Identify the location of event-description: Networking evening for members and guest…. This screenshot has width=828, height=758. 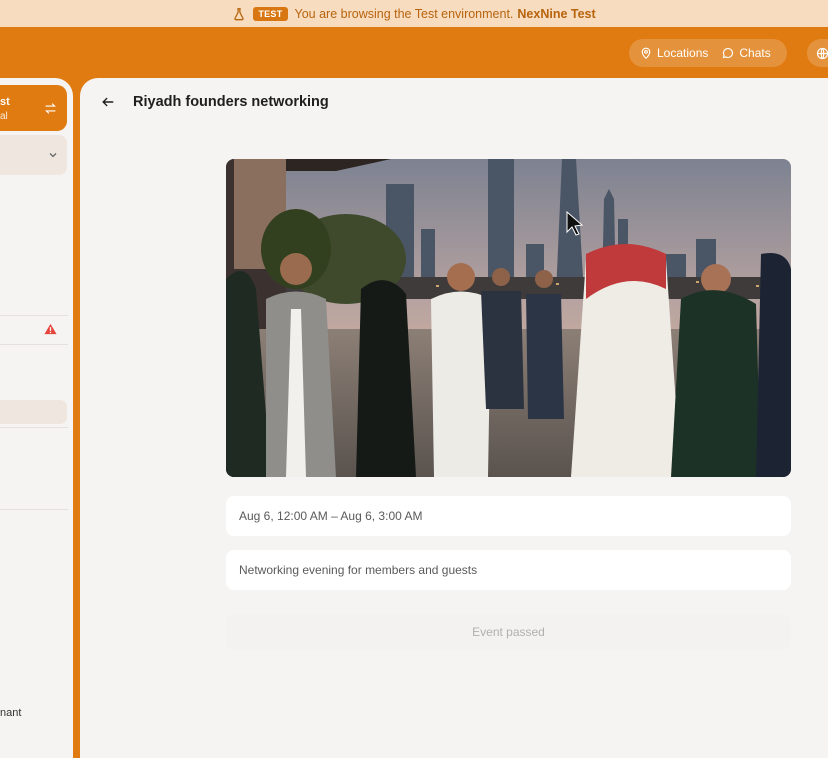
(358, 570).